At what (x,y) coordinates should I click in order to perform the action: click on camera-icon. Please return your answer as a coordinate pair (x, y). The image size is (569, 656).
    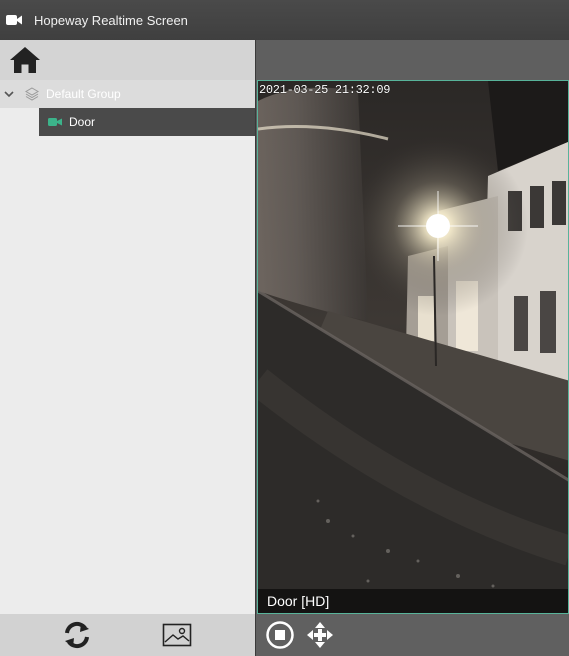
    Looking at the image, I should click on (55, 122).